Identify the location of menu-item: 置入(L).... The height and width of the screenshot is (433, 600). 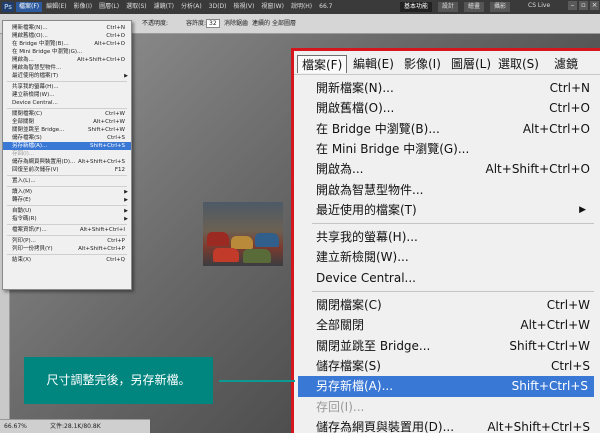
(67, 181).